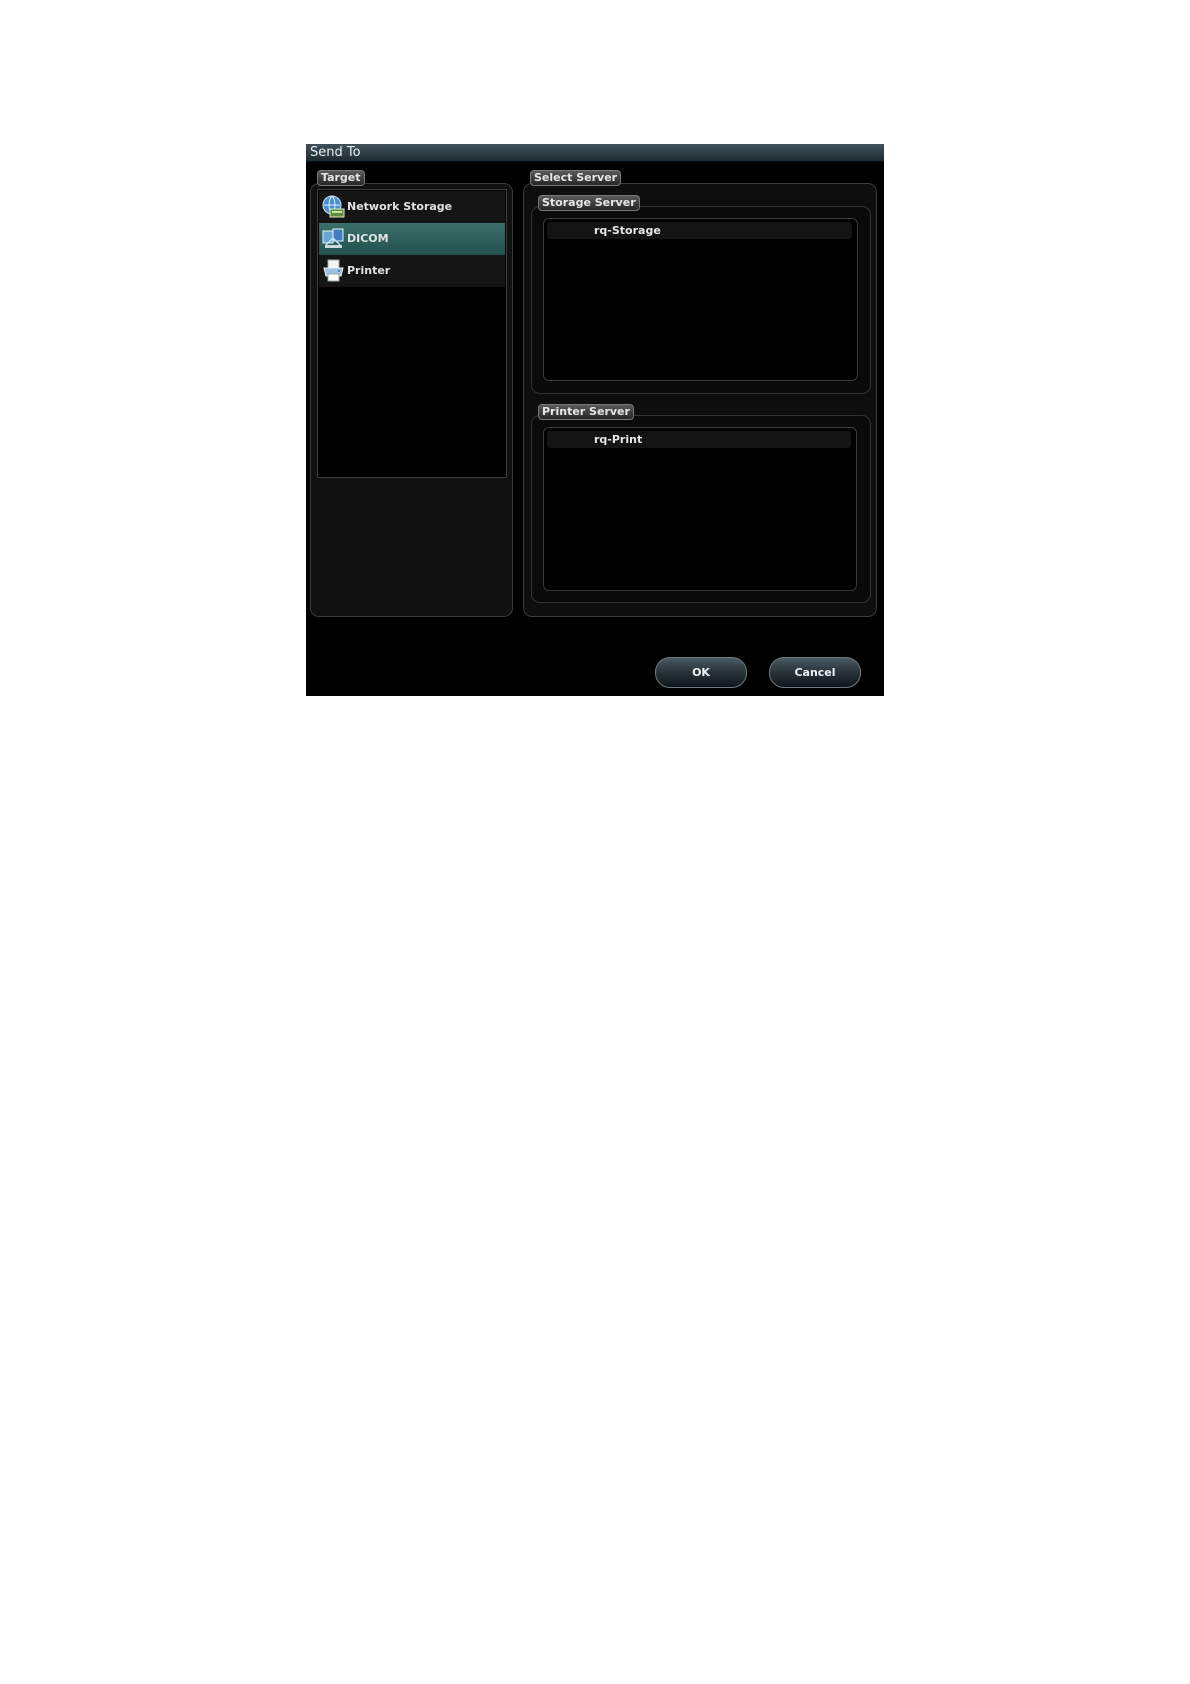 Image resolution: width=1190 pixels, height=1684 pixels. I want to click on printer-server-list: rq-Print, so click(700, 509).